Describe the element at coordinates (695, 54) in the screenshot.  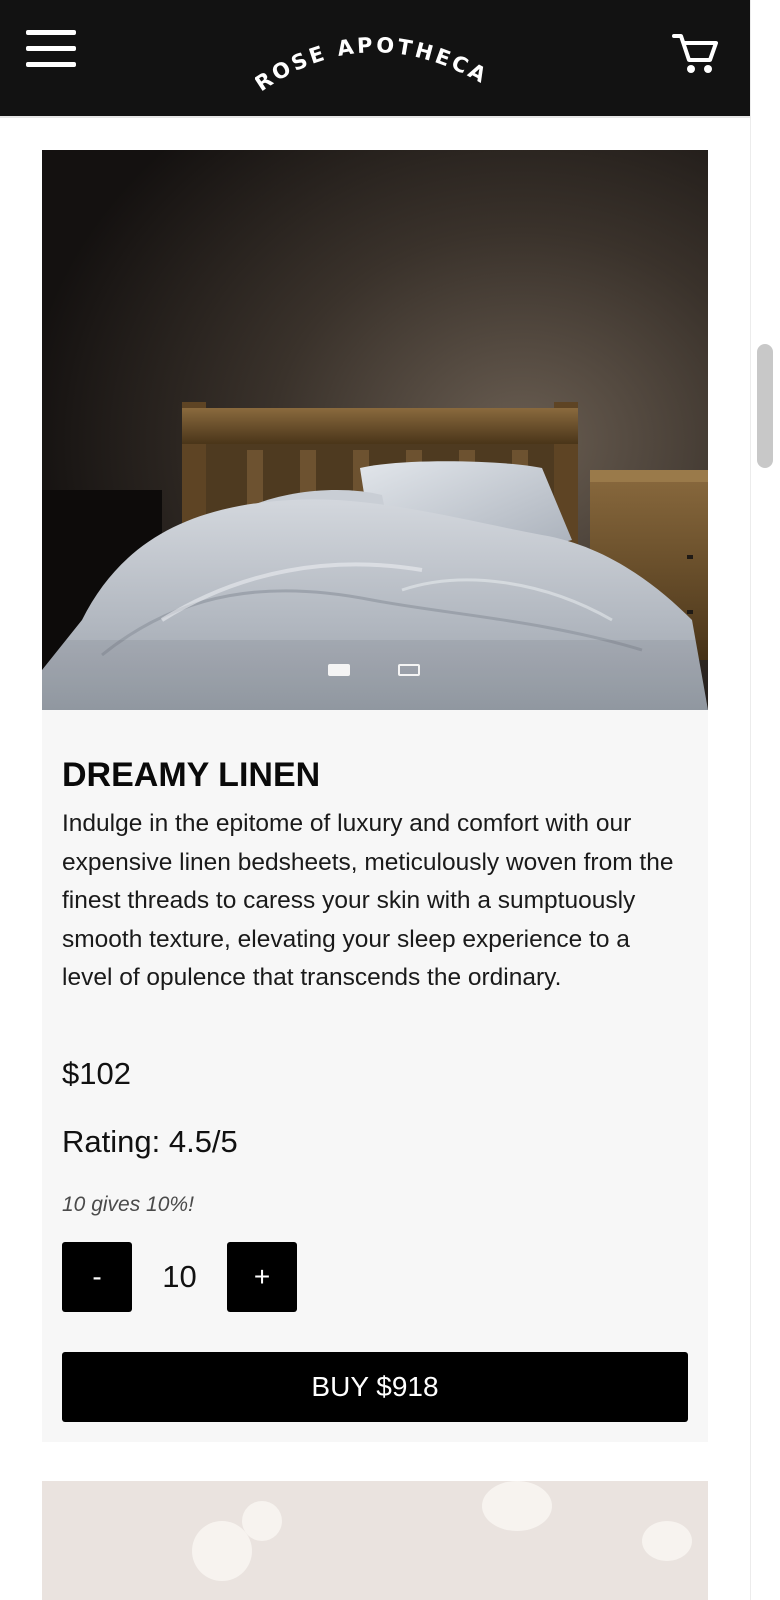
I see `shopping-cart-icon` at that location.